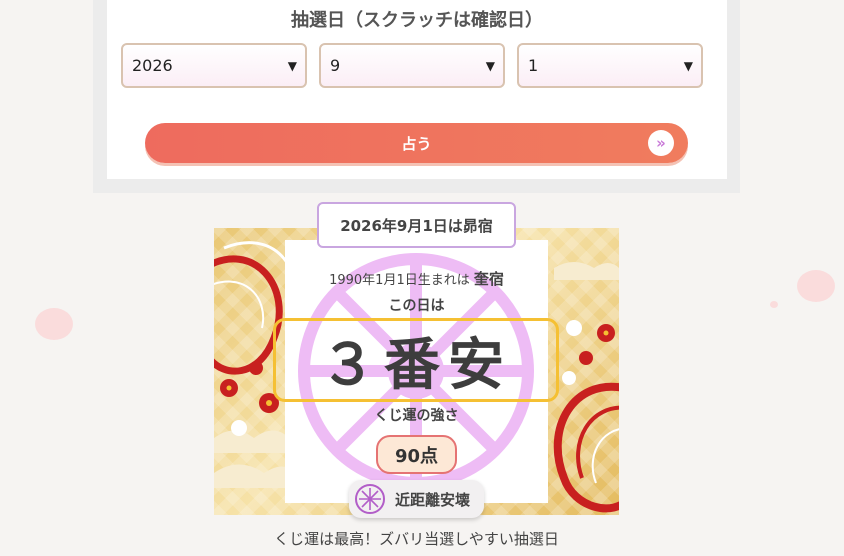 This screenshot has width=844, height=556. I want to click on month-value: 9, so click(335, 65).